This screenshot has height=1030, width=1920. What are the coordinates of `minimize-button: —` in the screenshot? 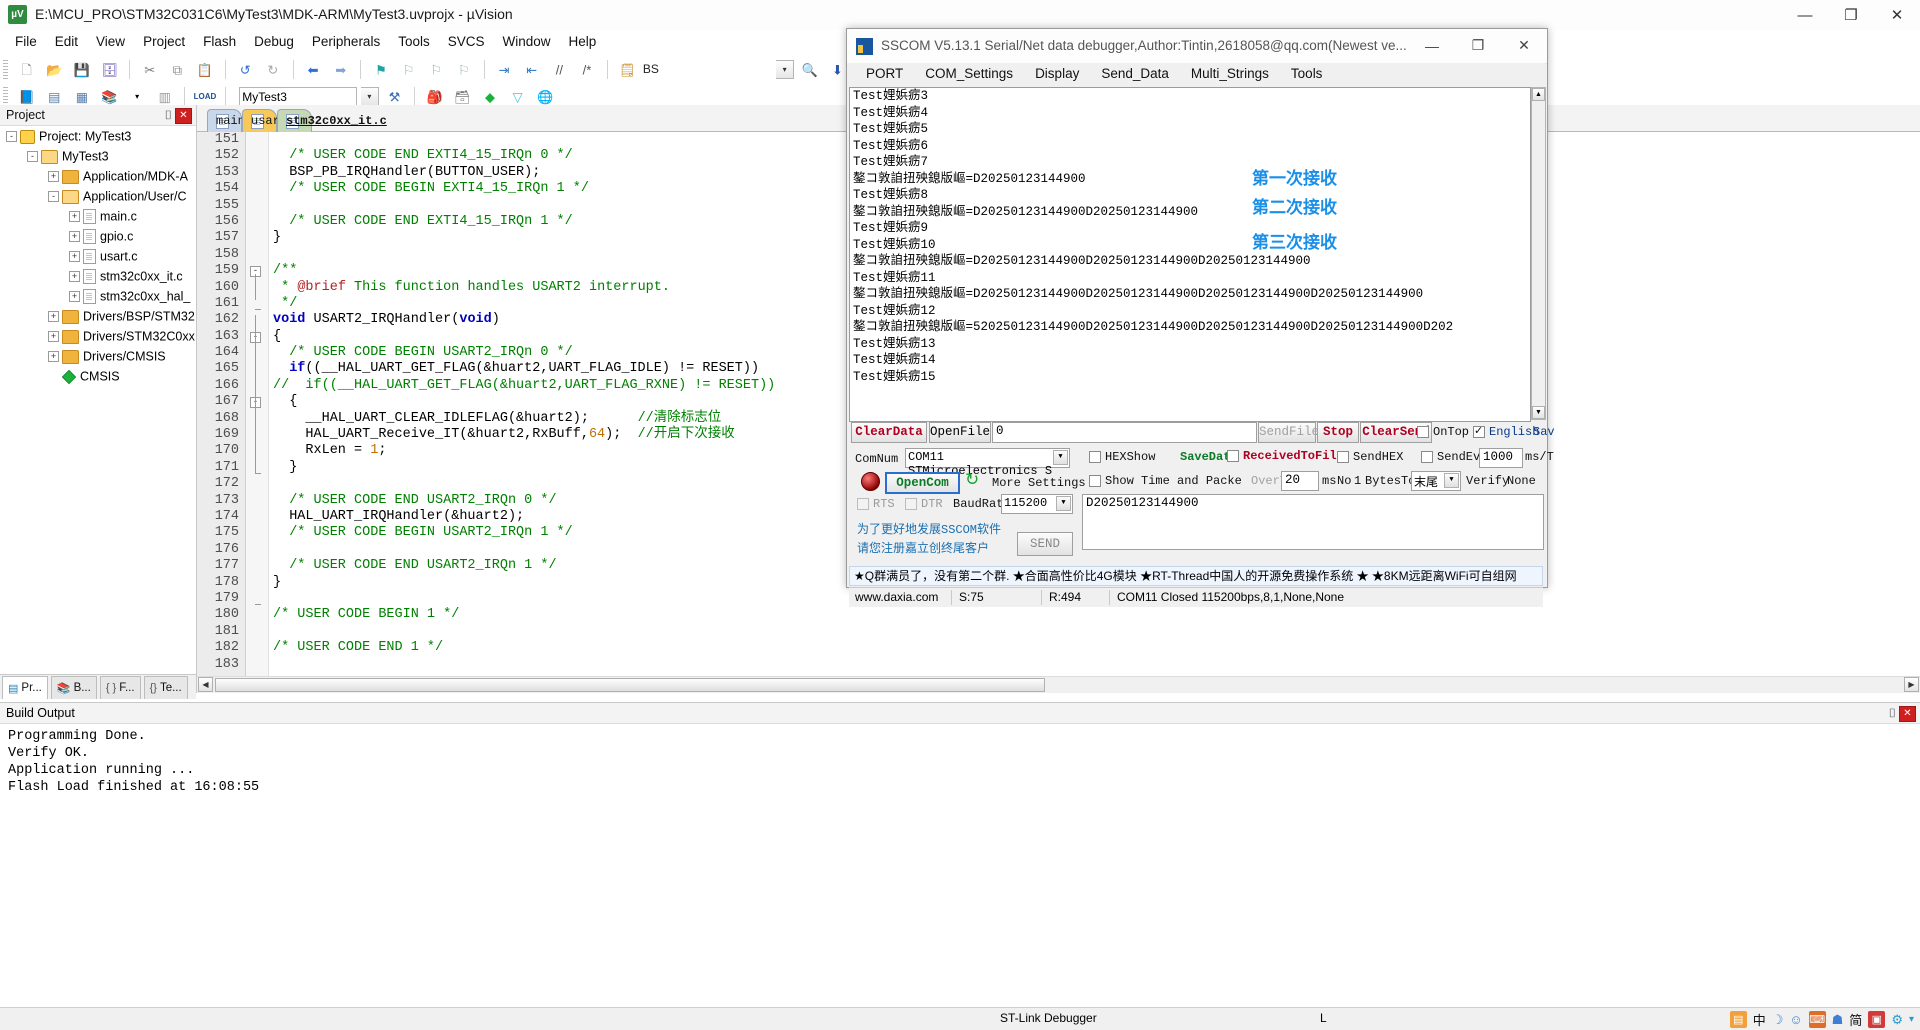 It's located at (1805, 15).